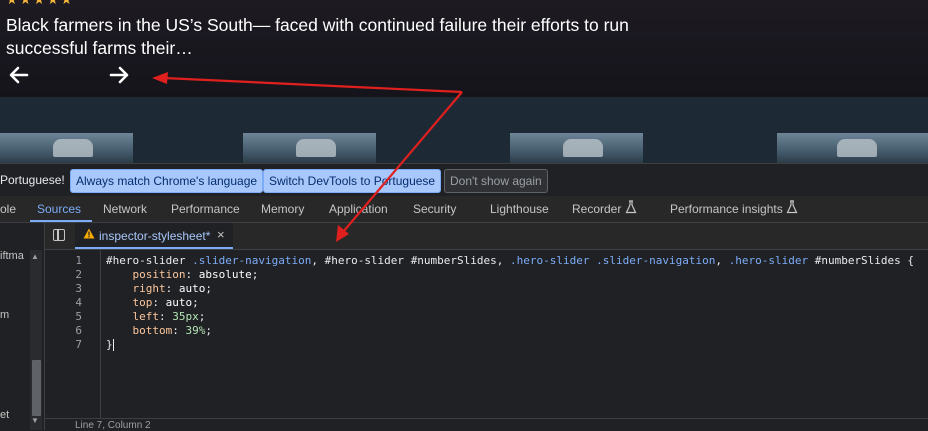  What do you see at coordinates (12, 256) in the screenshot?
I see `navigator-item: iftma` at bounding box center [12, 256].